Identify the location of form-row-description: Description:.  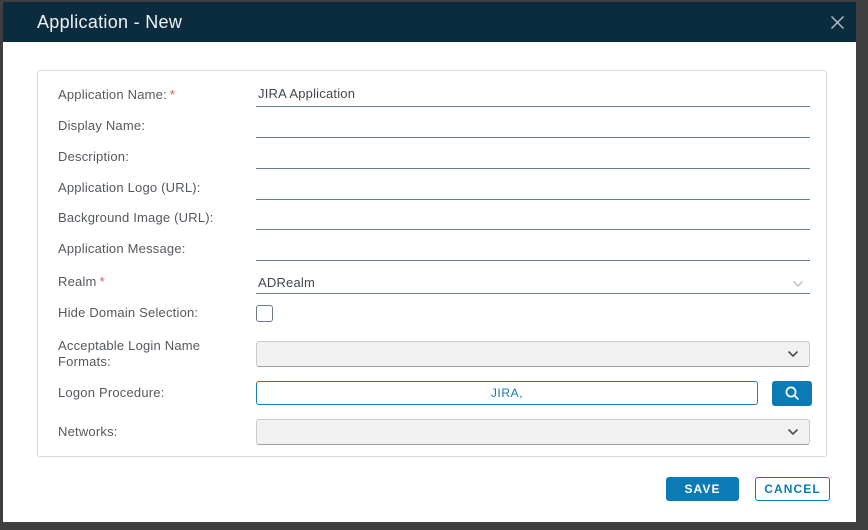
(434, 157).